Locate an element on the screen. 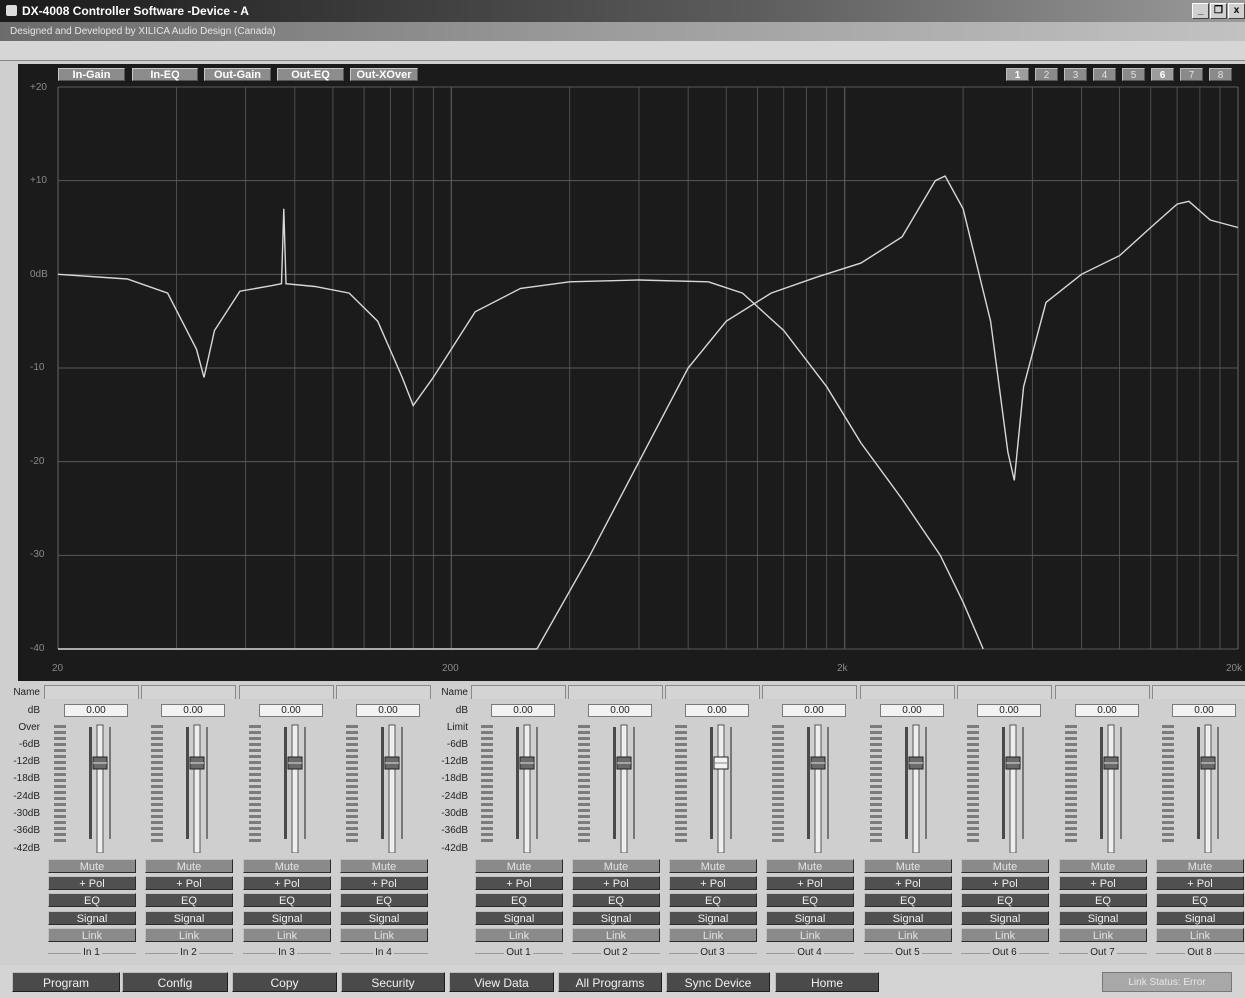  sync-device-button: Sync Device is located at coordinates (718, 982).